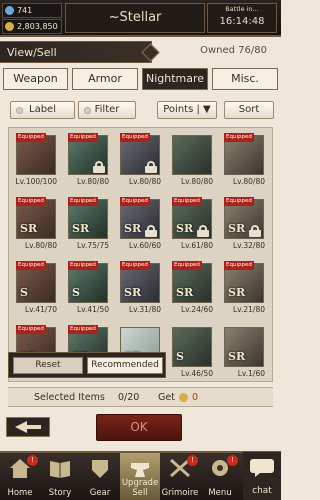 Image resolution: width=320 pixels, height=500 pixels. I want to click on level-label: Lv.31/80, so click(144, 309).